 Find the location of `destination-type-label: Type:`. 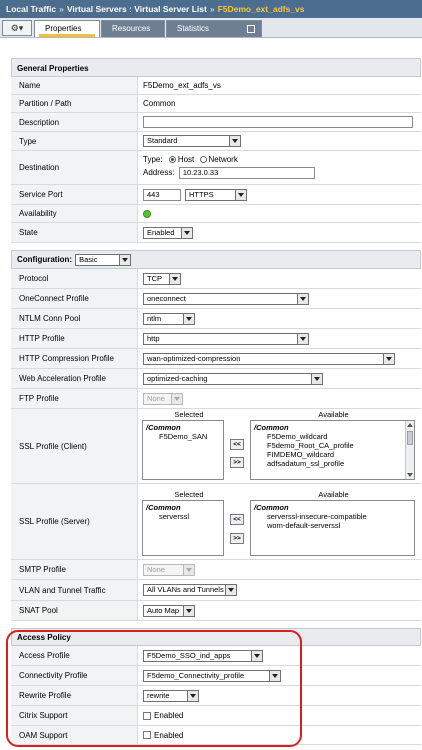

destination-type-label: Type: is located at coordinates (153, 159).